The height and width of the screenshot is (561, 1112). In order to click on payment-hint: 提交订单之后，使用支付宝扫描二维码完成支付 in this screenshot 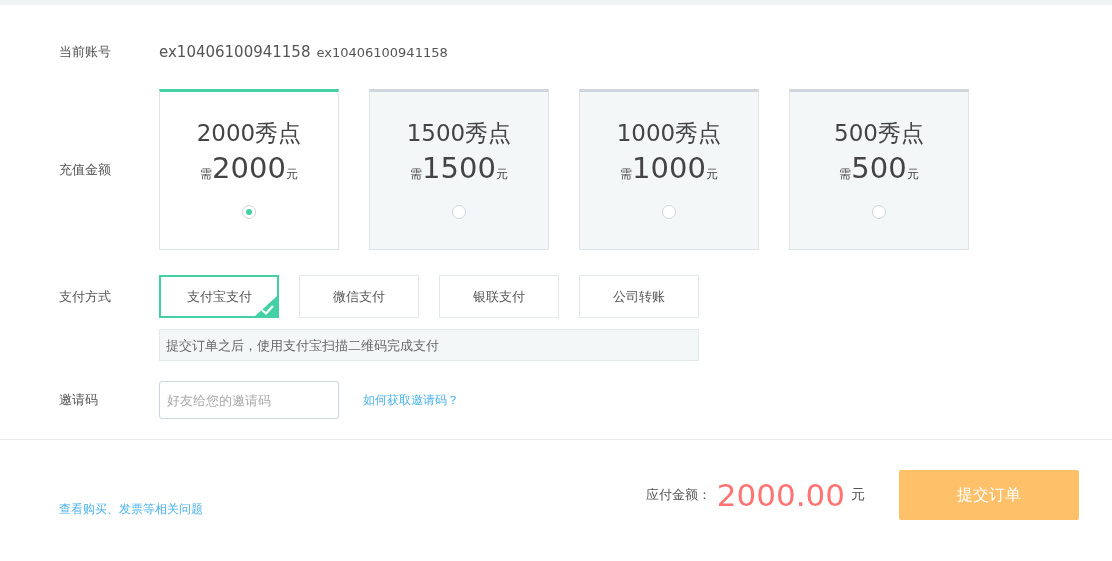, I will do `click(429, 345)`.